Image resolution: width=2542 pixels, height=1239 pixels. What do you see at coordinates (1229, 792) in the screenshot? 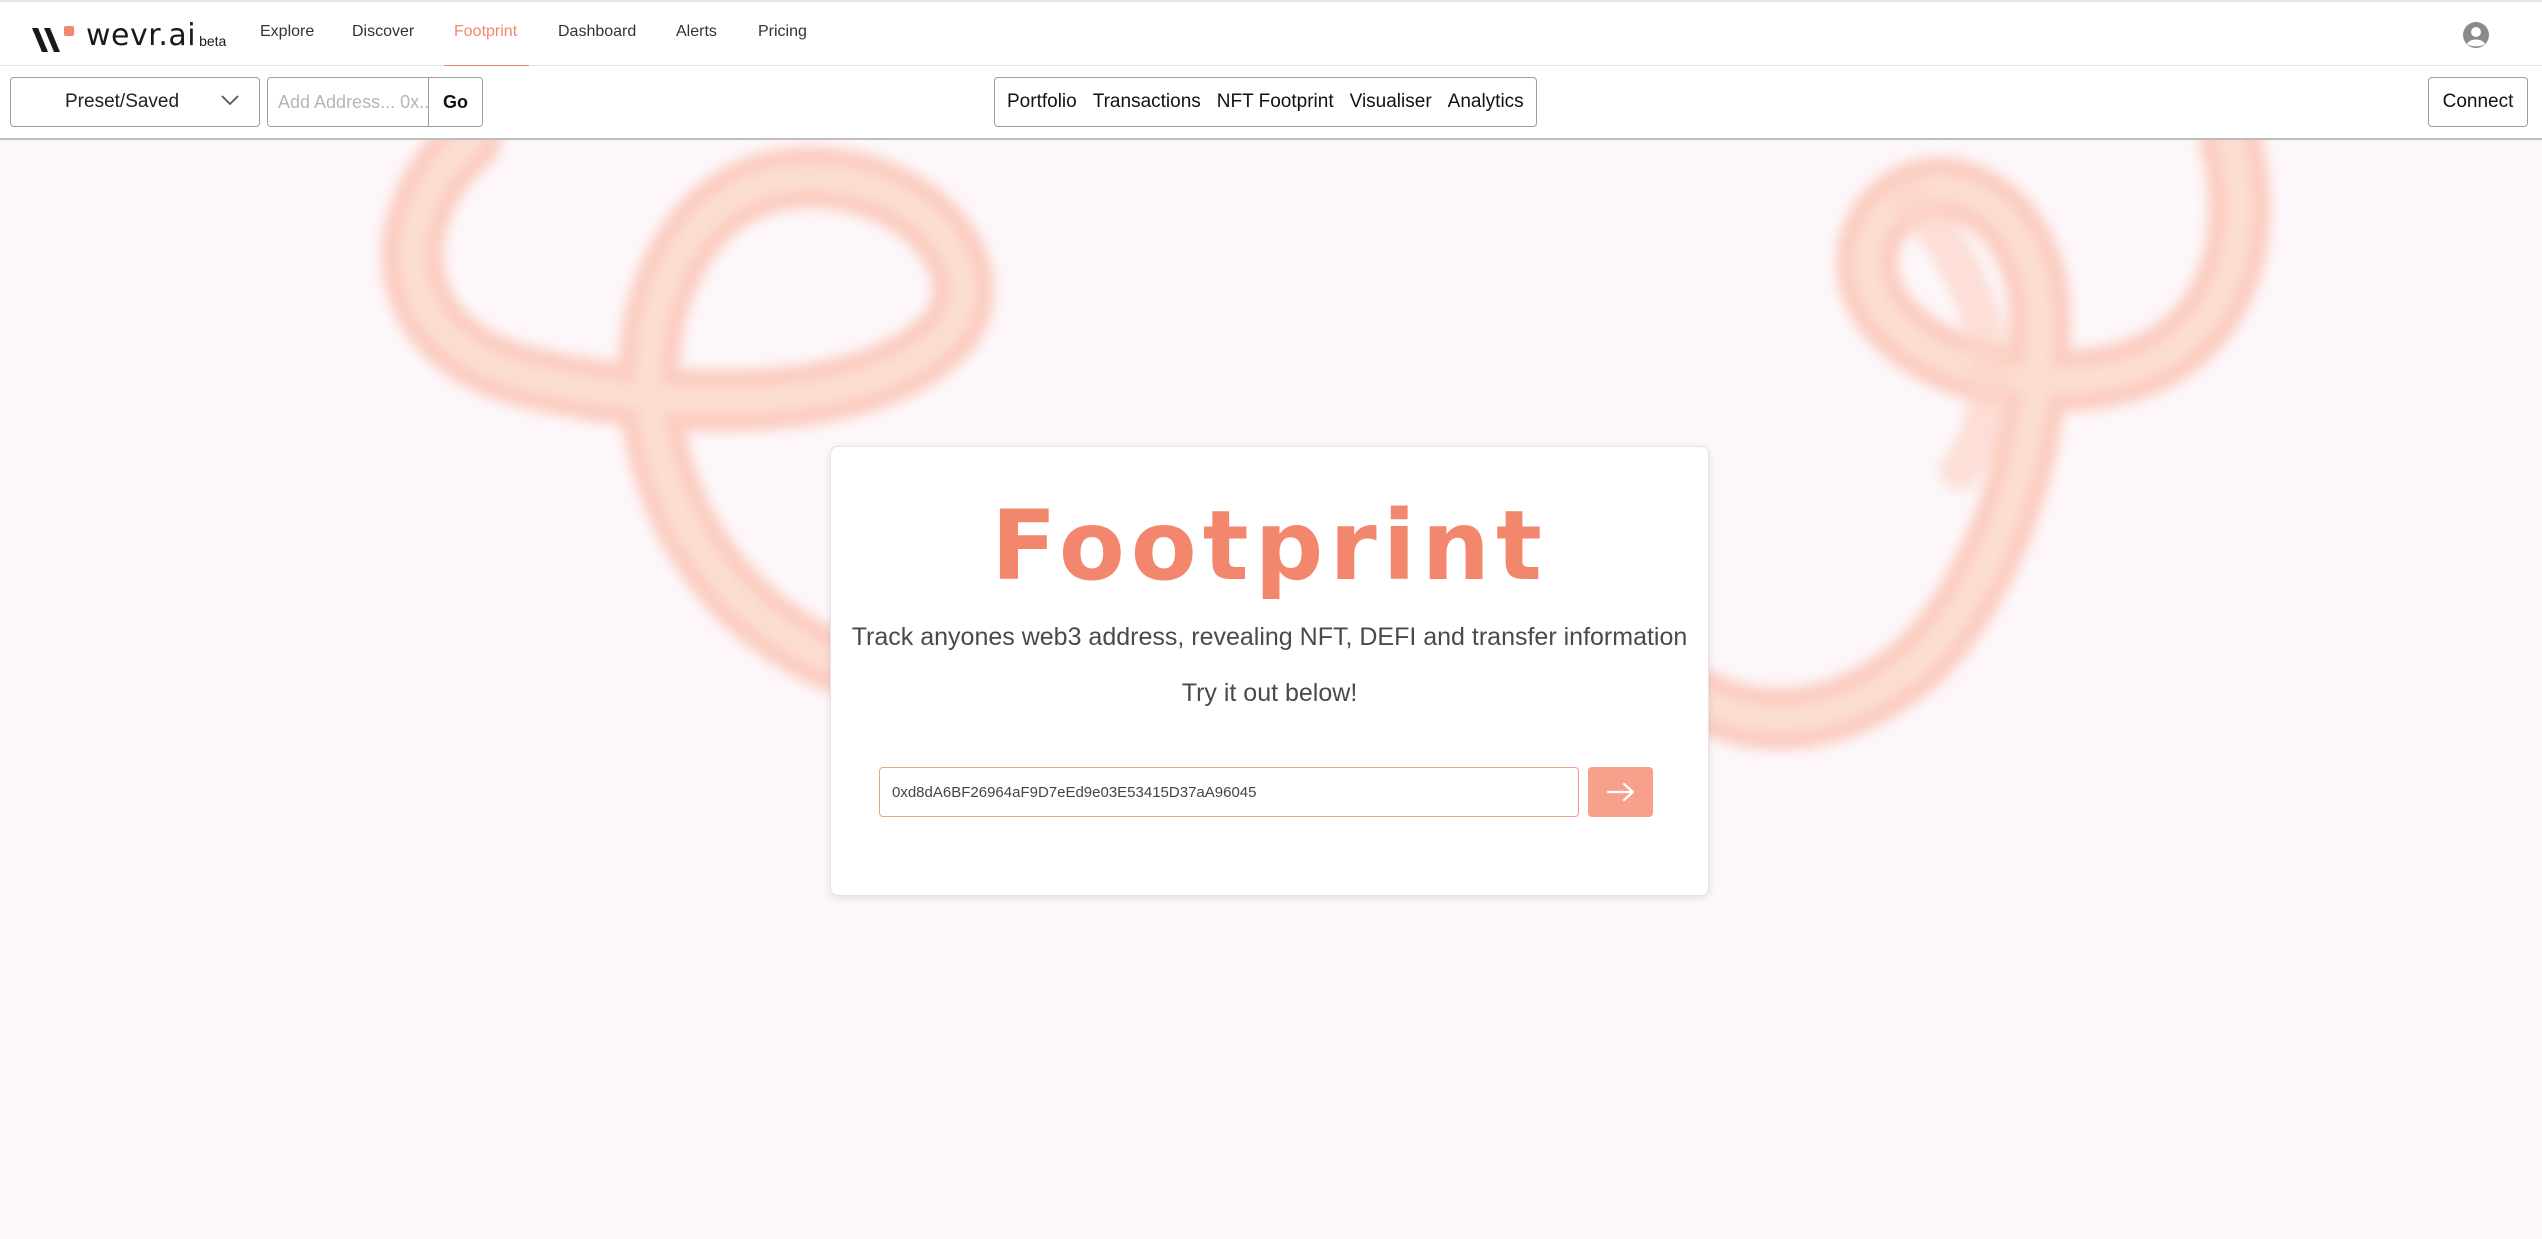
I see `hero-address-input` at bounding box center [1229, 792].